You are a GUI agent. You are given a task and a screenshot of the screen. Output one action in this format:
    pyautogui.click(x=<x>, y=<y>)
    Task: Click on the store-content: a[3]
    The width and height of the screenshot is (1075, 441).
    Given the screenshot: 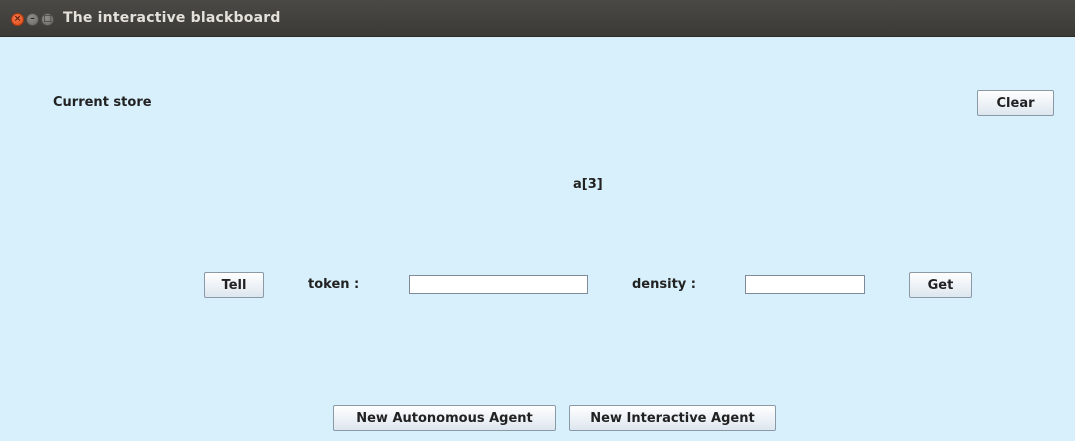 What is the action you would take?
    pyautogui.click(x=588, y=184)
    